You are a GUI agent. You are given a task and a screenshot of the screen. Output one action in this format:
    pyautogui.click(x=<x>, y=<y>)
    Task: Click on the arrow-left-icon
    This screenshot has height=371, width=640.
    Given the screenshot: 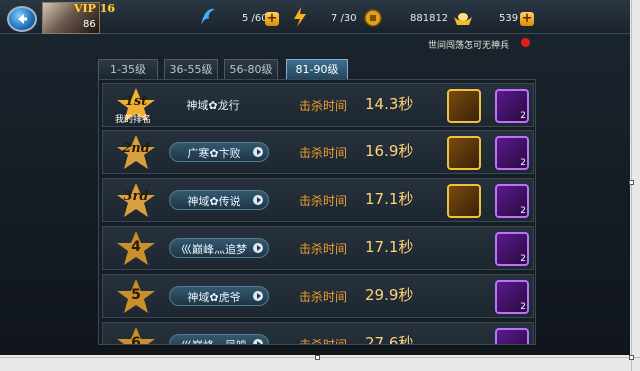 What is the action you would take?
    pyautogui.click(x=22, y=19)
    